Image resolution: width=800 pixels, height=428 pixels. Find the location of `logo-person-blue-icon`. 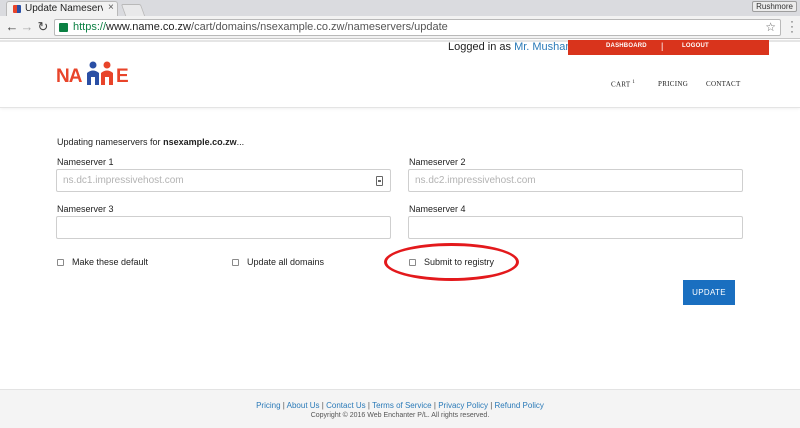

logo-person-blue-icon is located at coordinates (93, 73).